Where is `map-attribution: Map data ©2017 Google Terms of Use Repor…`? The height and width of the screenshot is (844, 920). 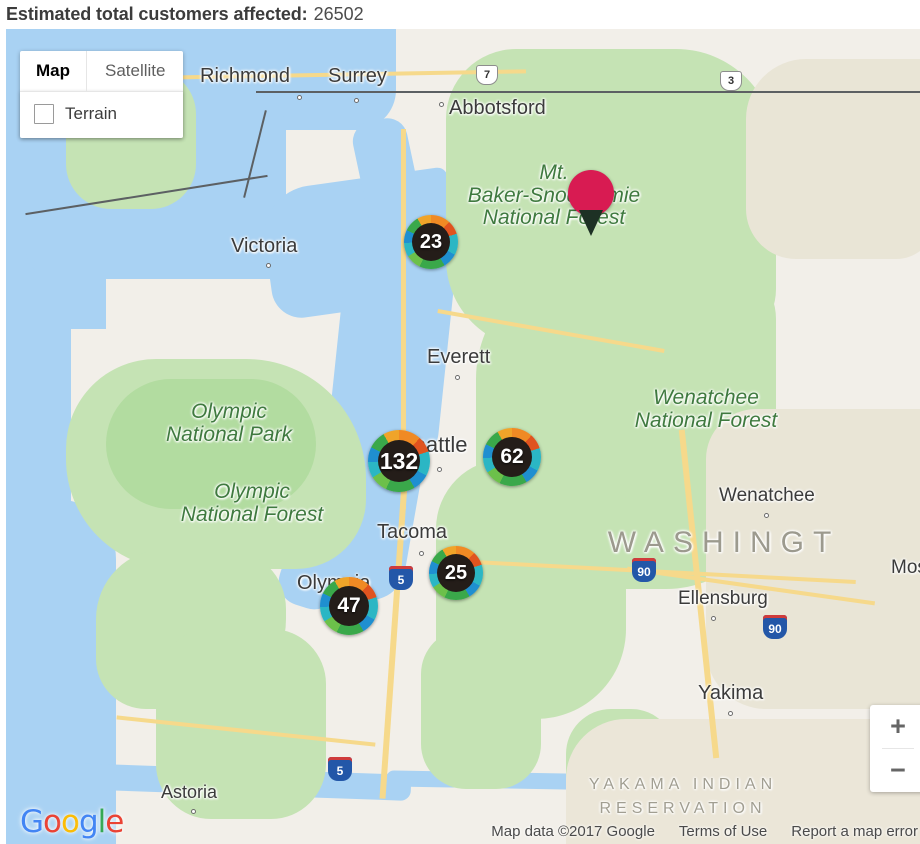
map-attribution: Map data ©2017 Google Terms of Use Repor… is located at coordinates (704, 831).